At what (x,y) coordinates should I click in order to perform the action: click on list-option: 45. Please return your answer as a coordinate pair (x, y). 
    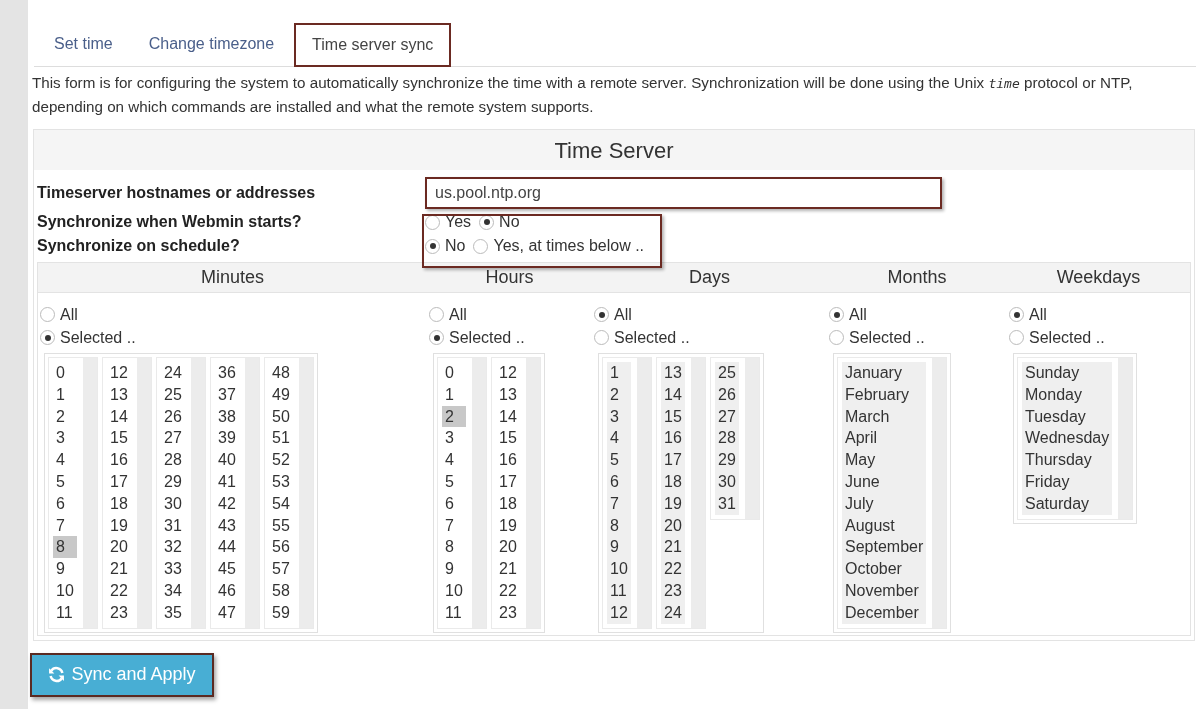
    Looking at the image, I should click on (227, 569).